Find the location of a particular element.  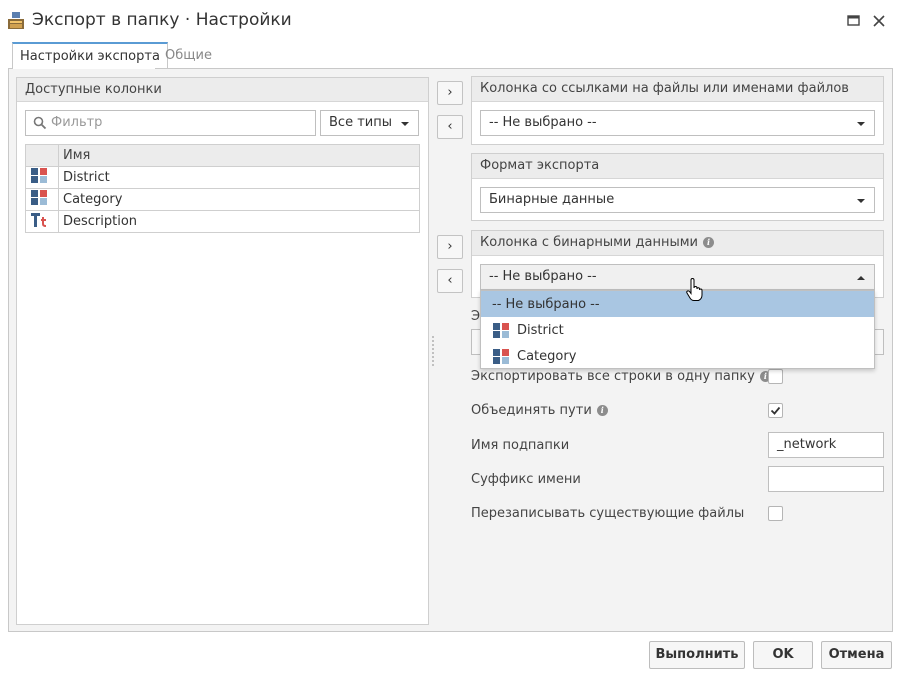

binary-column-value: -- Не выбрано -- is located at coordinates (543, 276).